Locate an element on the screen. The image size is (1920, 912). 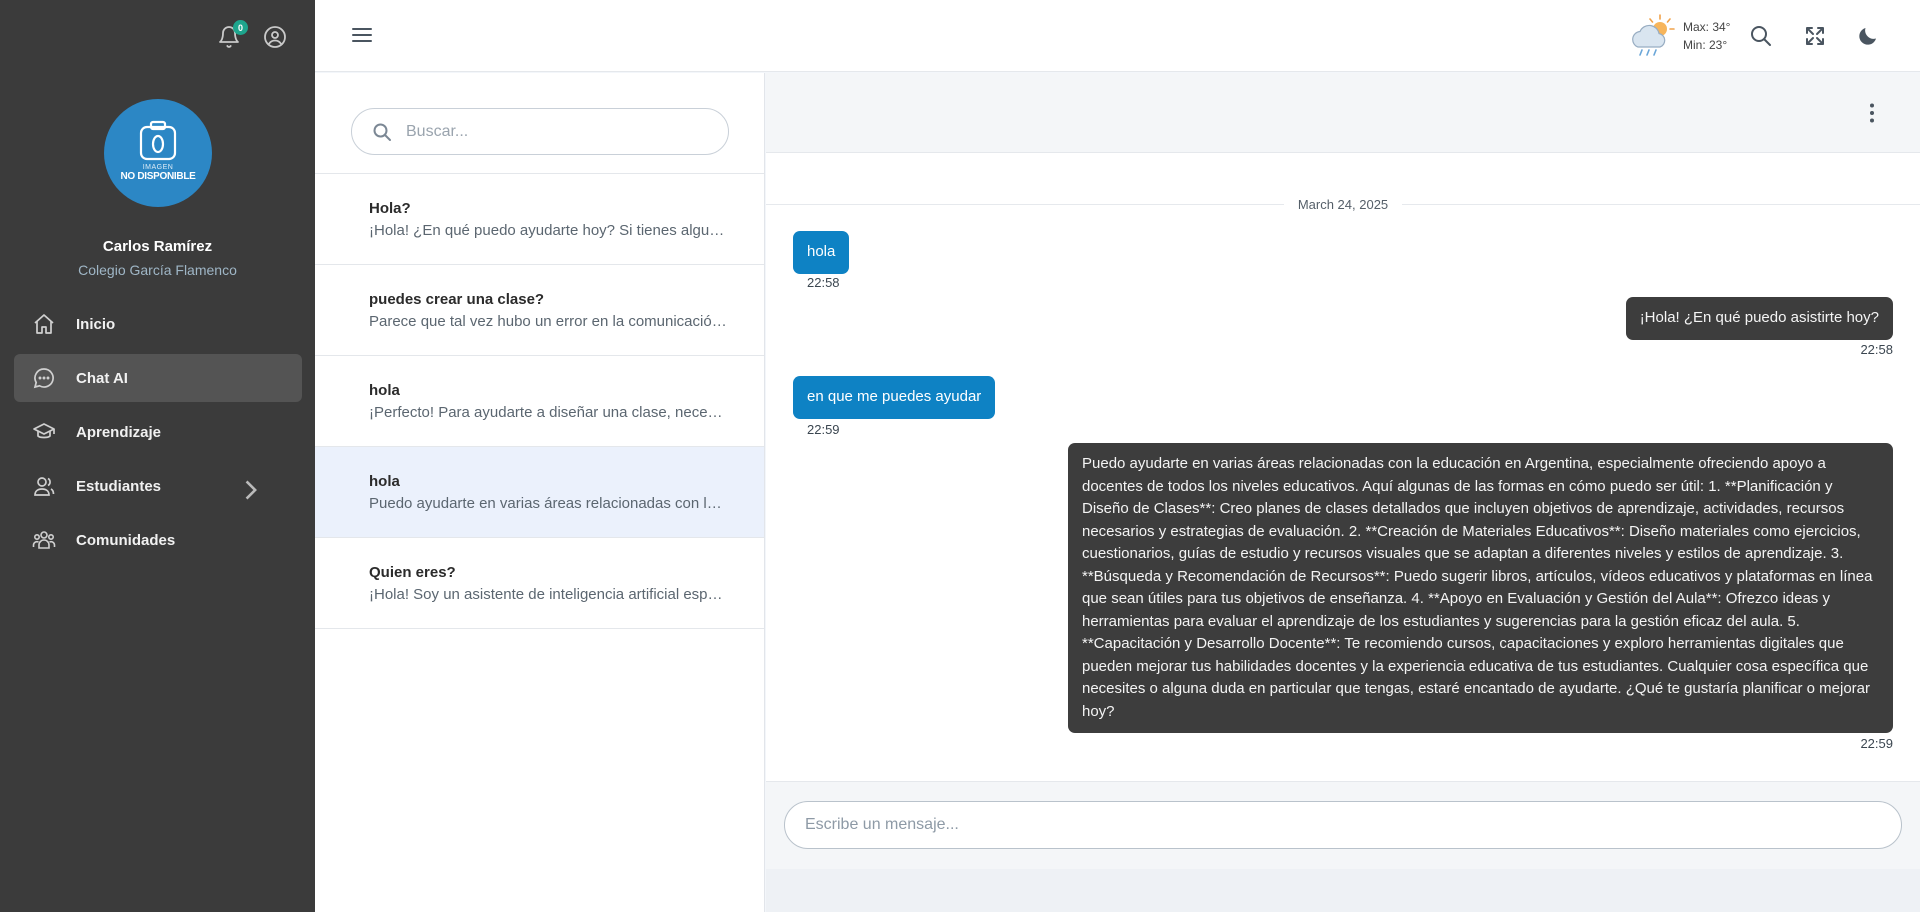
dark-mode-moon-icon is located at coordinates (1868, 36).